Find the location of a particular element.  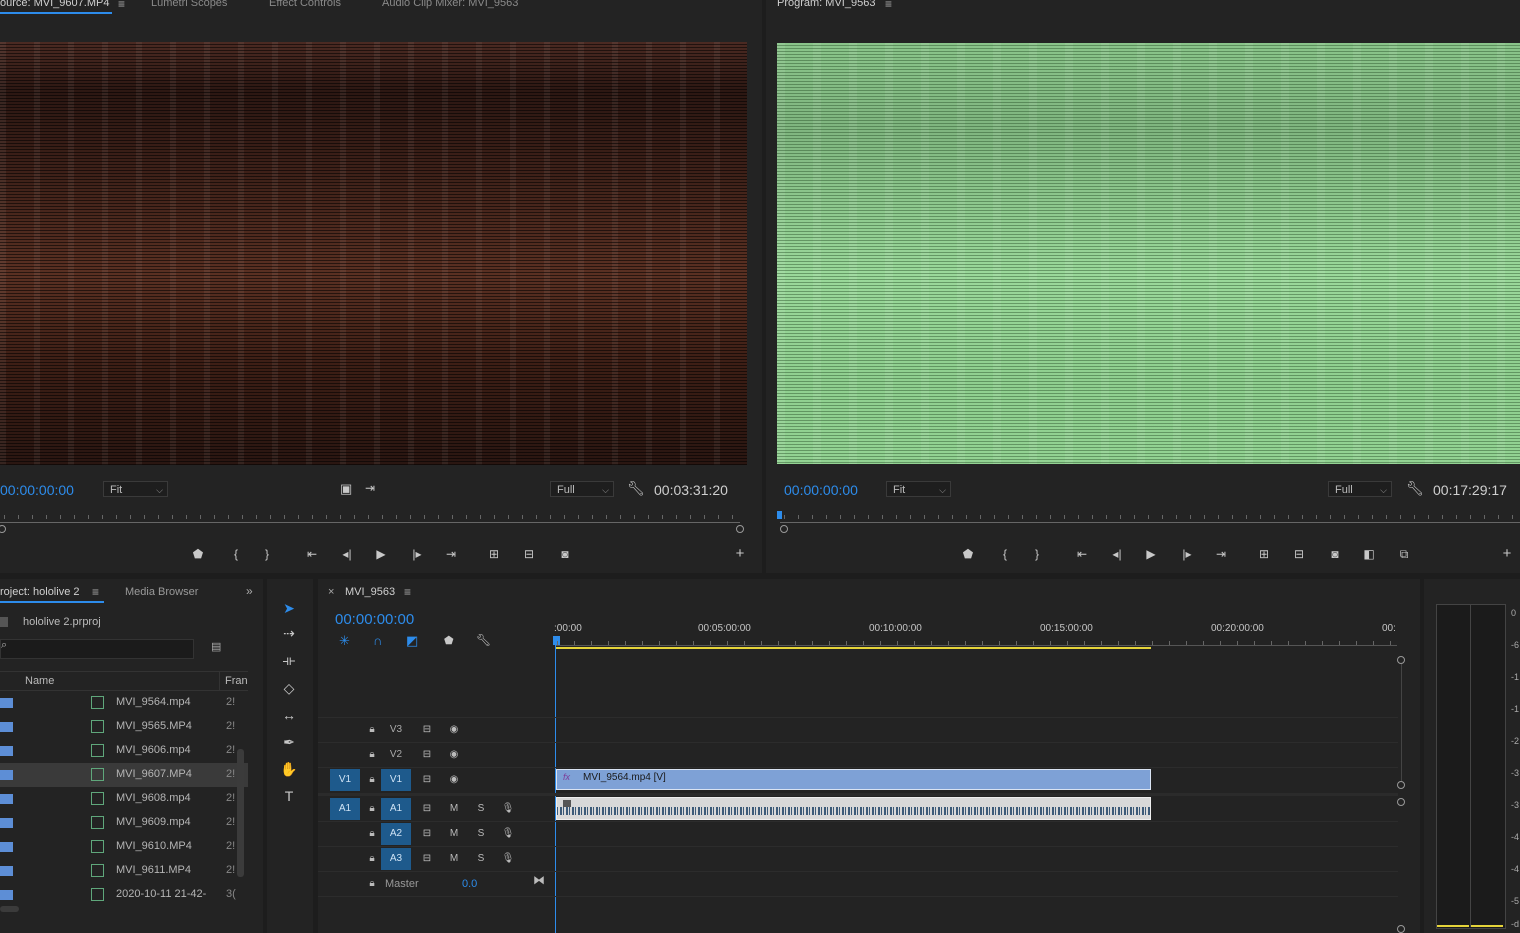

work-area-bar is located at coordinates (853, 648).